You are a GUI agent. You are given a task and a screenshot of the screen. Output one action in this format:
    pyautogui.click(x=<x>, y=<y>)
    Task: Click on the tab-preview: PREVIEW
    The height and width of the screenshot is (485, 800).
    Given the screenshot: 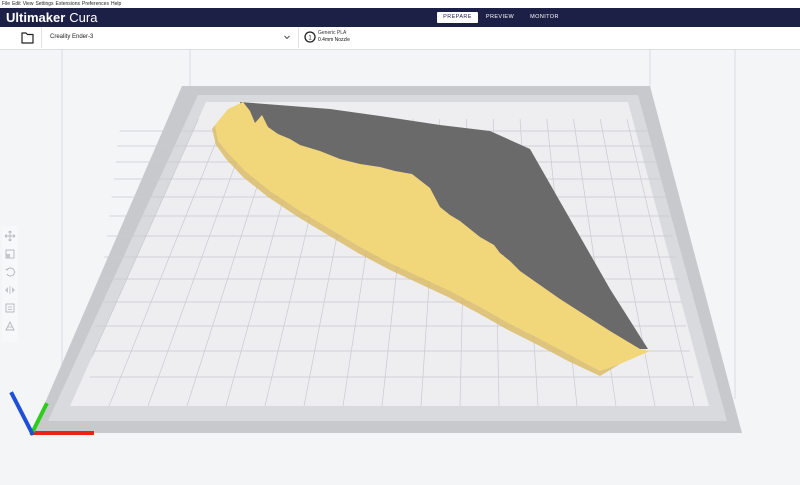 What is the action you would take?
    pyautogui.click(x=500, y=17)
    